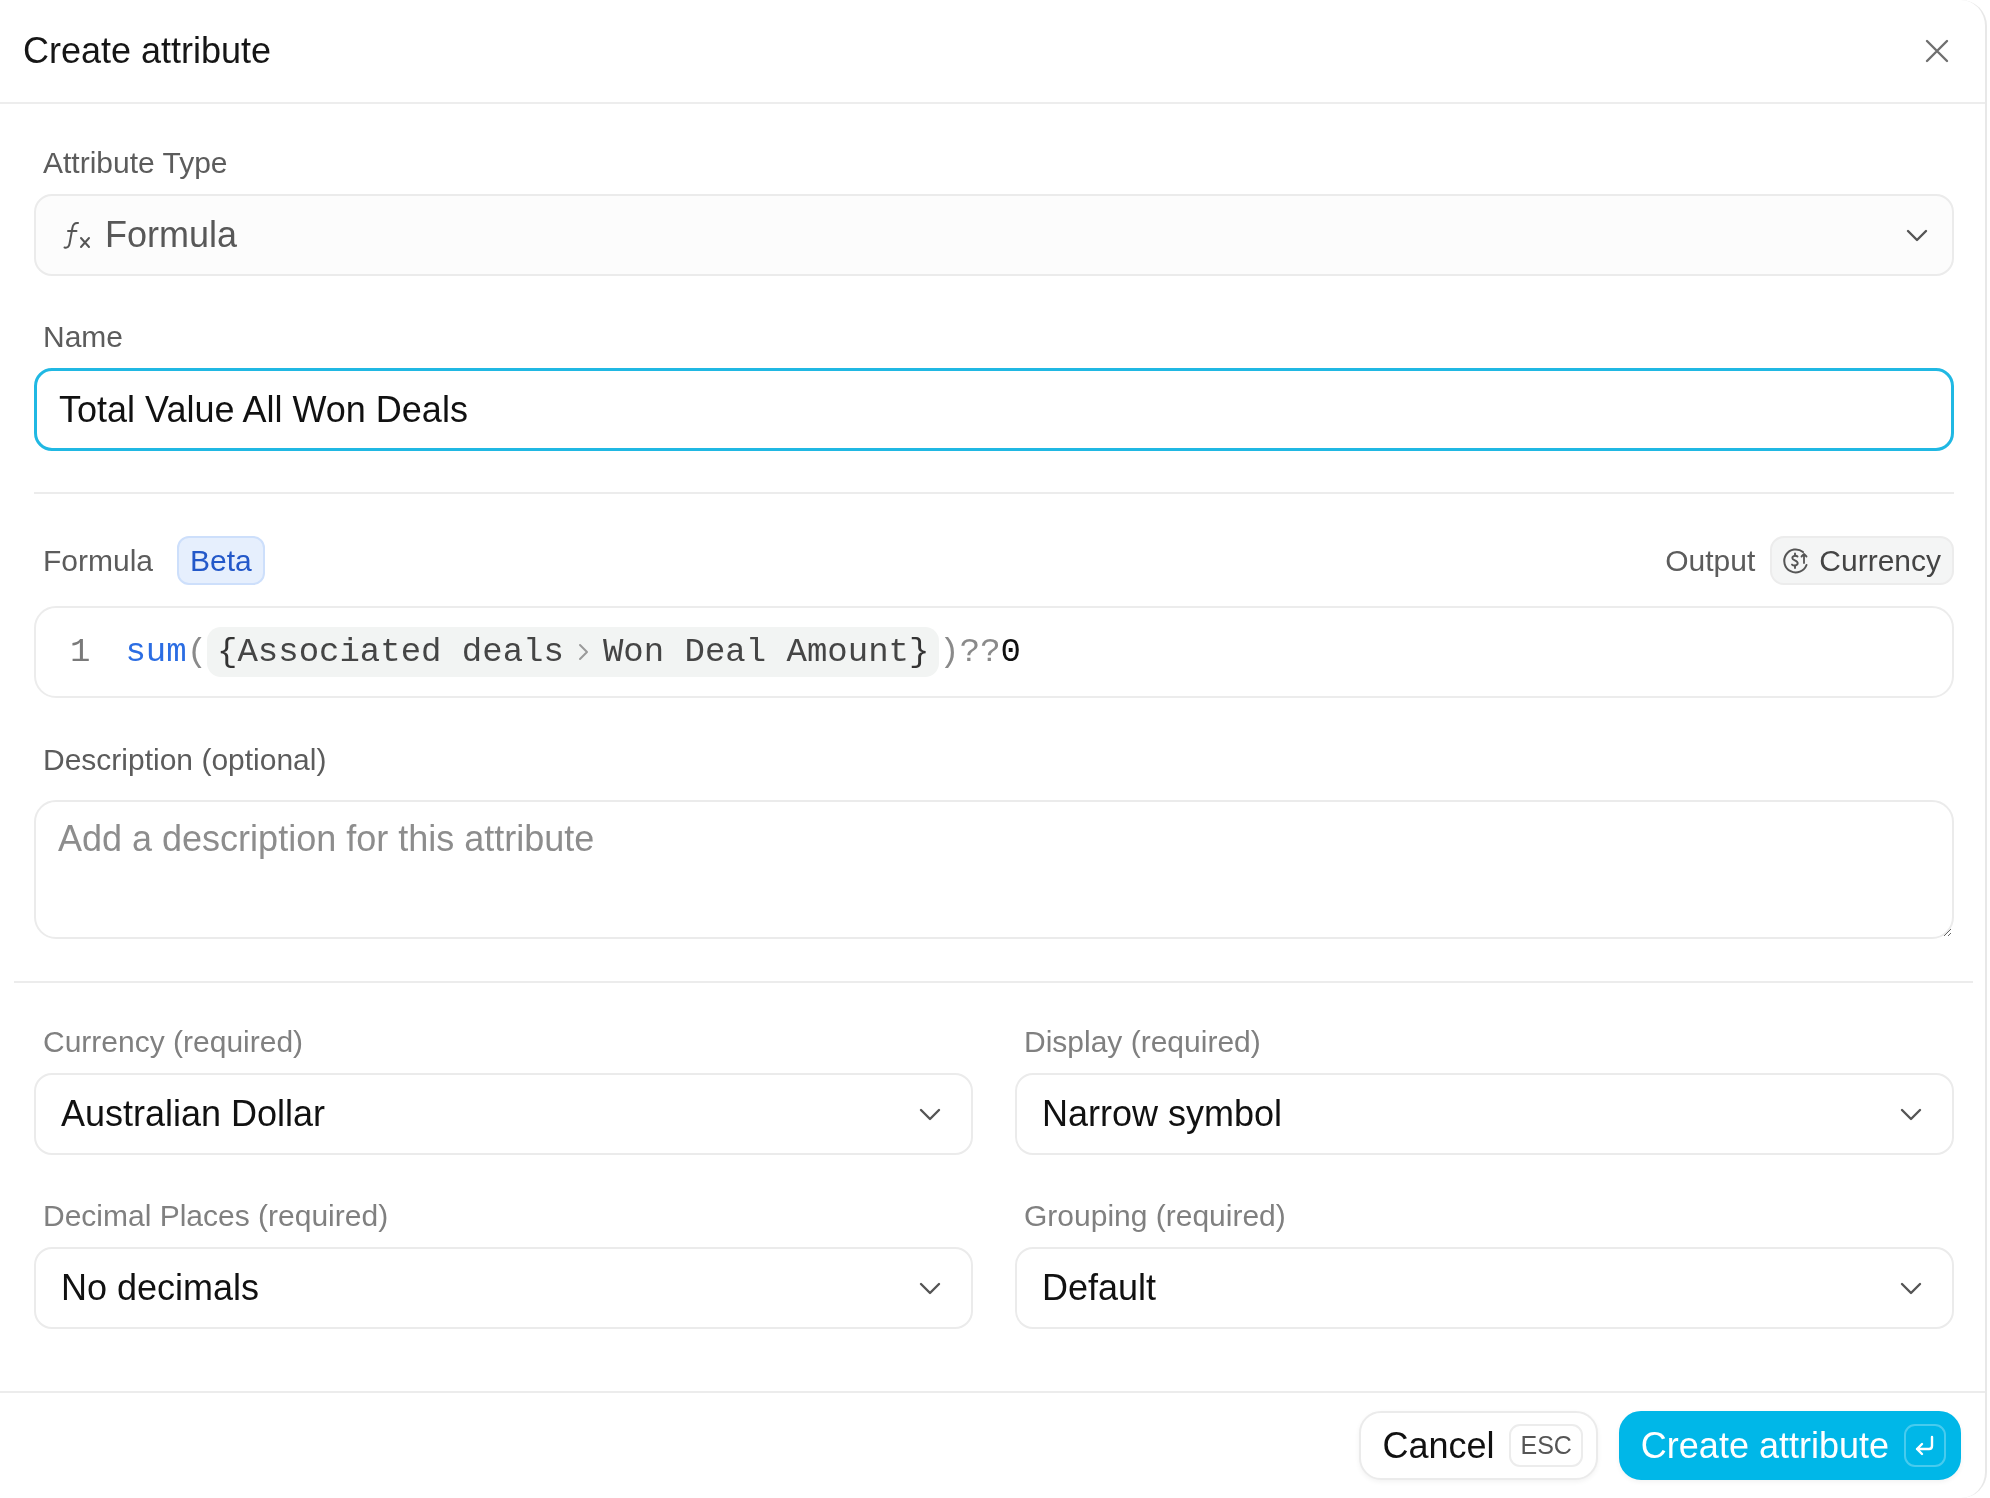 This screenshot has width=1990, height=1498. Describe the element at coordinates (216, 1216) in the screenshot. I see `field-label: Decimal Places (required)` at that location.